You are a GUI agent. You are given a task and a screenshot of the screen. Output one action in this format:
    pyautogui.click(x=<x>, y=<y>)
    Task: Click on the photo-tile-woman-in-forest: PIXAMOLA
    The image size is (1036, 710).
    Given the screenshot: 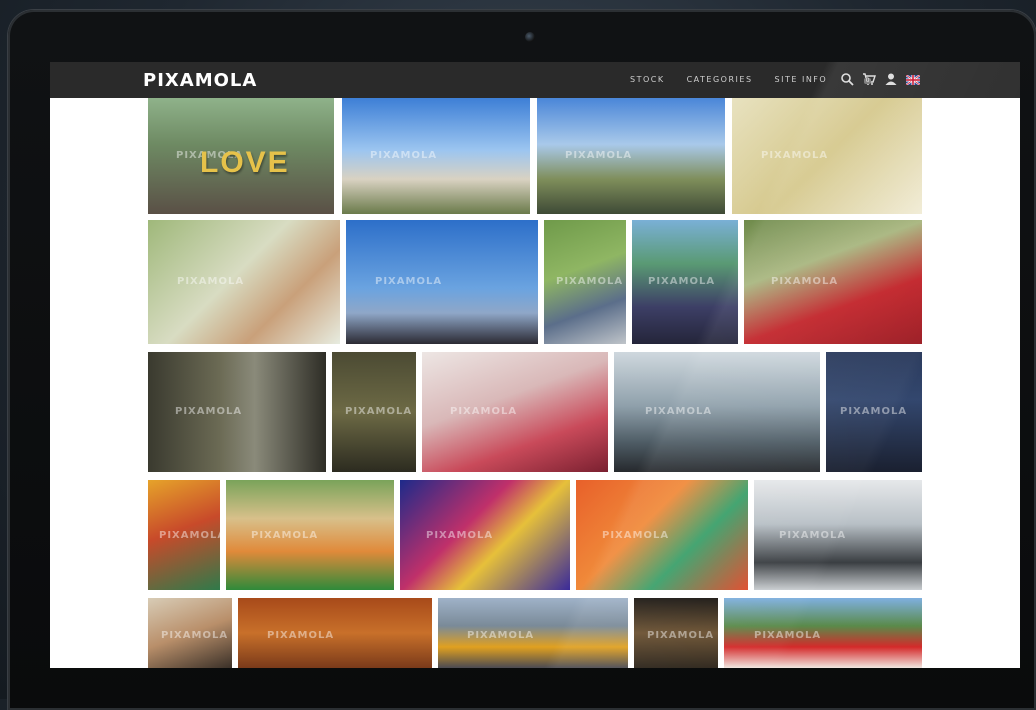 What is the action you would take?
    pyautogui.click(x=237, y=412)
    